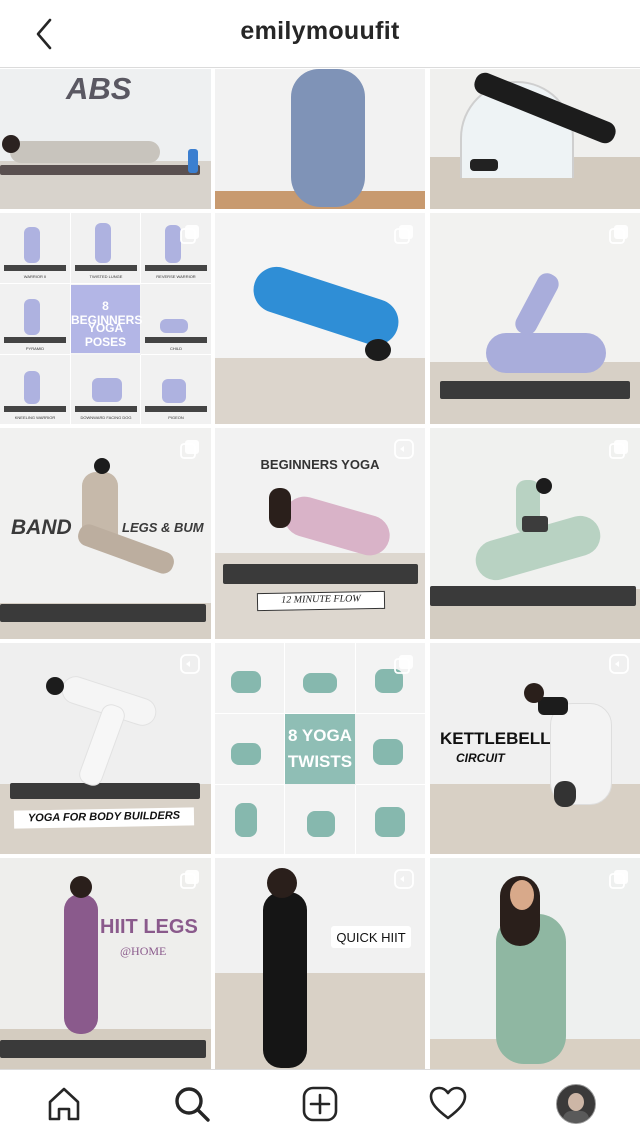 This screenshot has height=1138, width=640. Describe the element at coordinates (104, 818) in the screenshot. I see `title-label: YOGA FOR BODY BUILDERS` at that location.